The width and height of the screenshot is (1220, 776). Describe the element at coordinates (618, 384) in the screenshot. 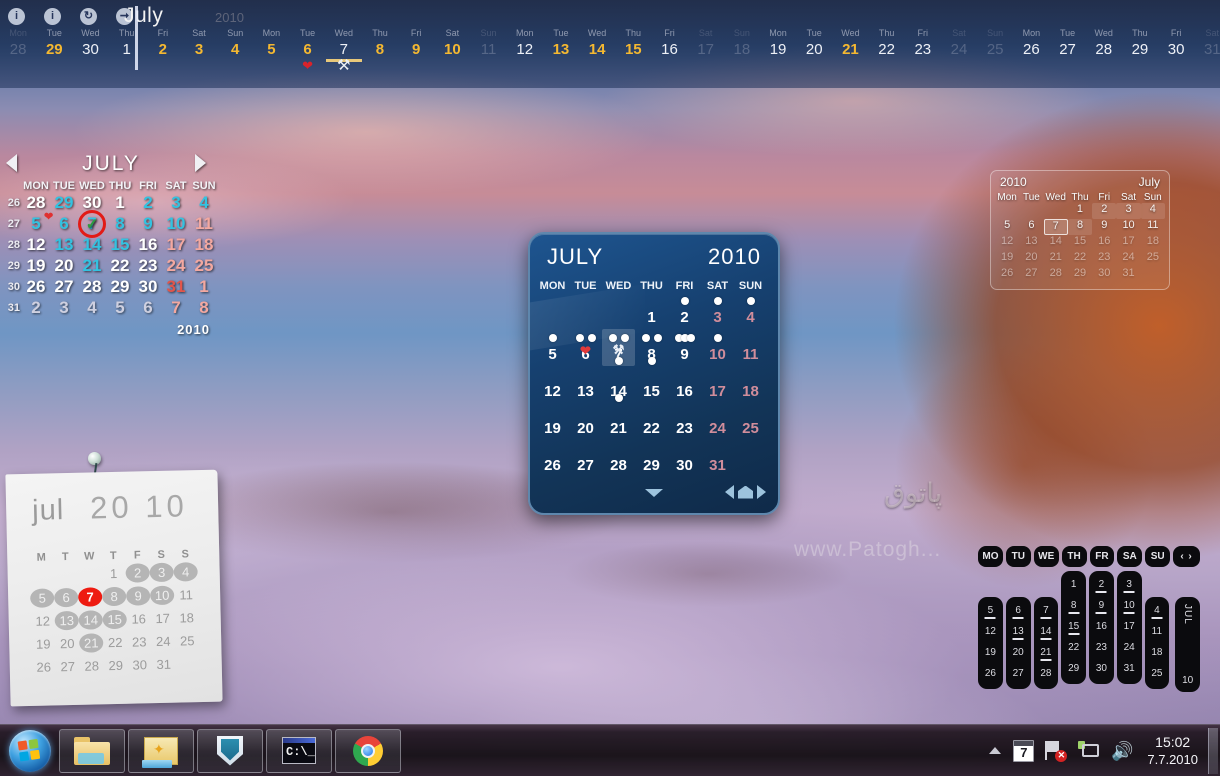

I see `blue-calendar-day: 14` at that location.